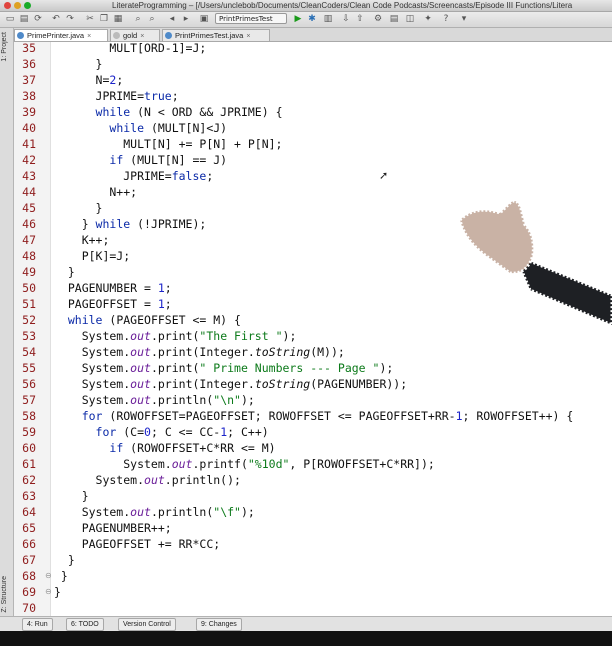  What do you see at coordinates (313, 128) in the screenshot?
I see `code-line: while (MULT[N]<J)` at bounding box center [313, 128].